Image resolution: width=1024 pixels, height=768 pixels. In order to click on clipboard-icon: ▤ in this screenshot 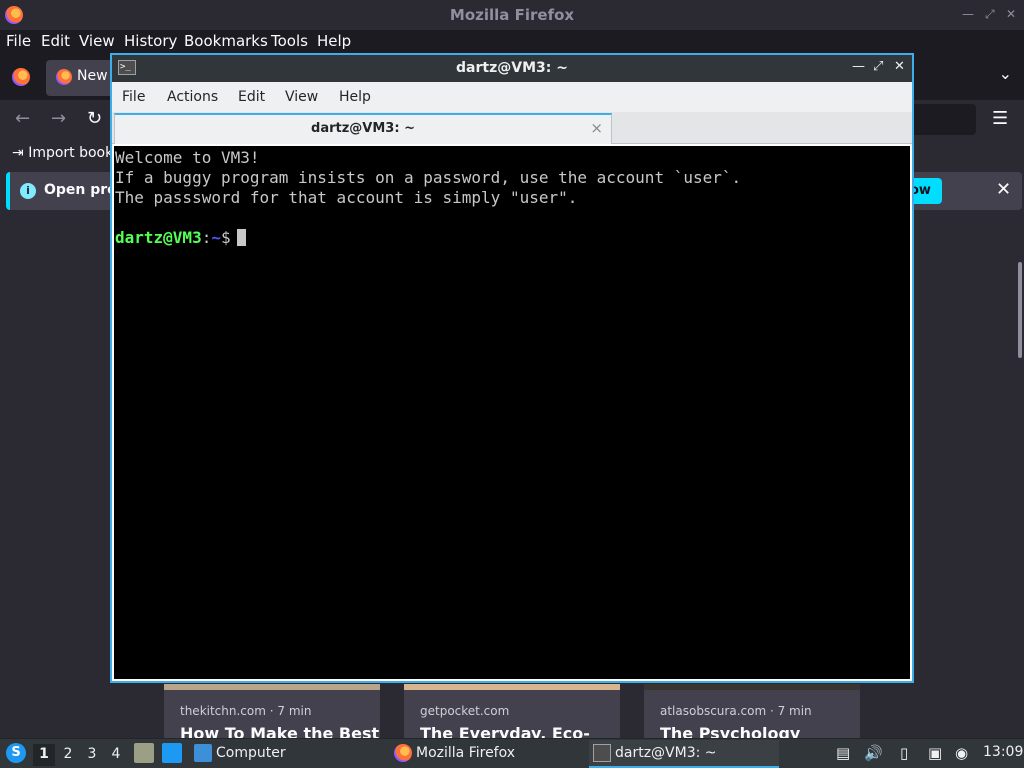, I will do `click(843, 753)`.